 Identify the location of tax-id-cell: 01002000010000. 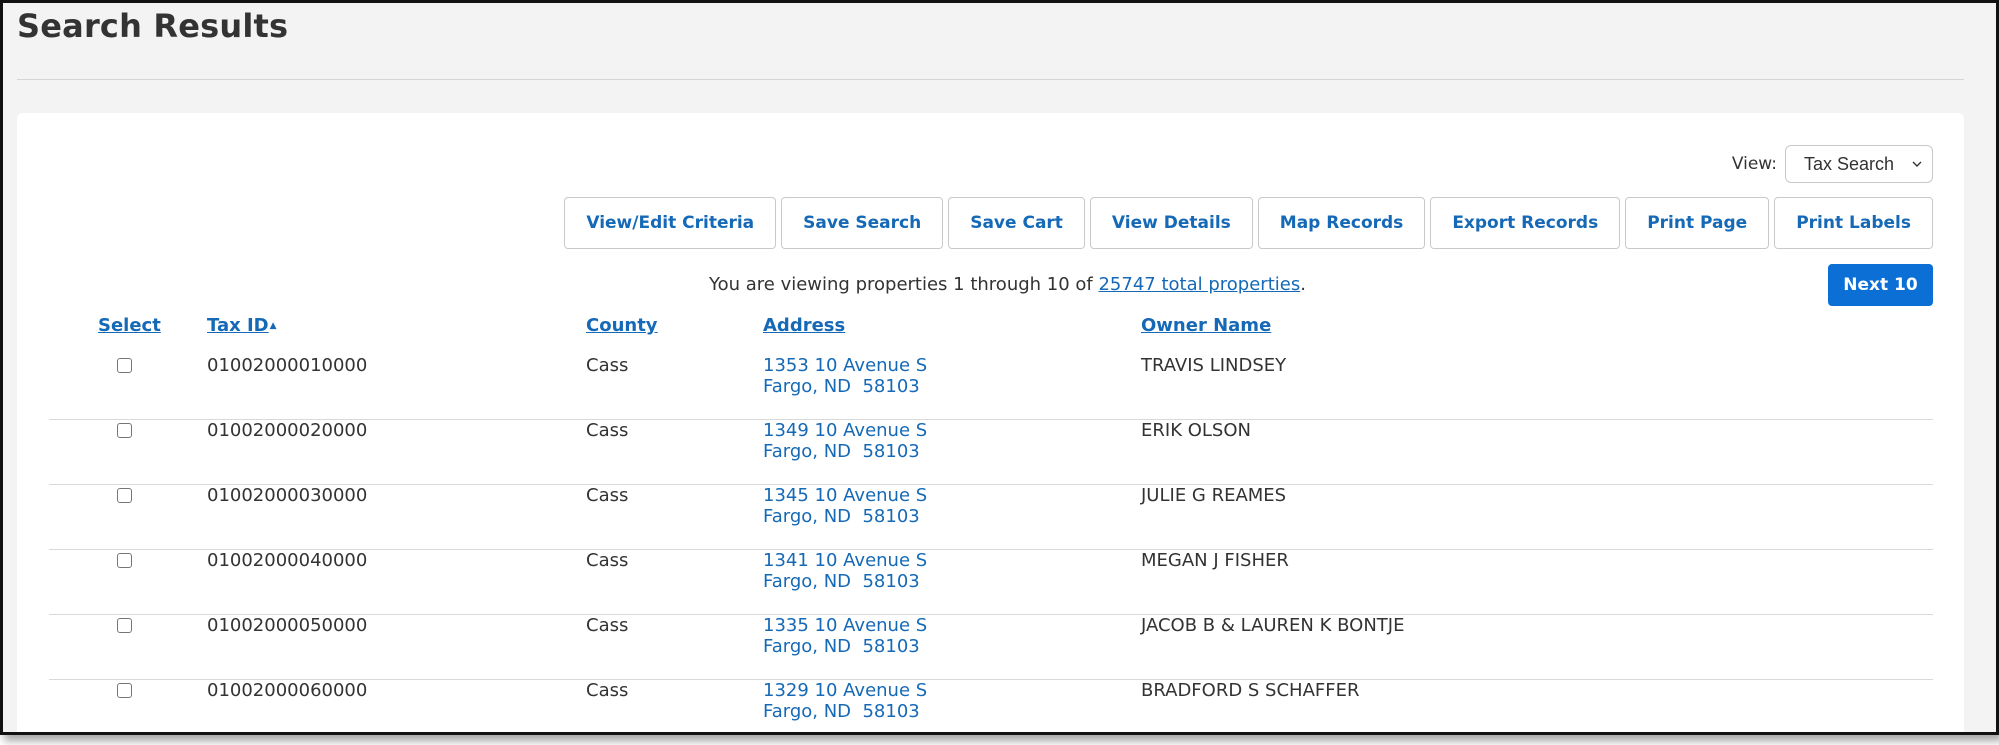
(287, 365).